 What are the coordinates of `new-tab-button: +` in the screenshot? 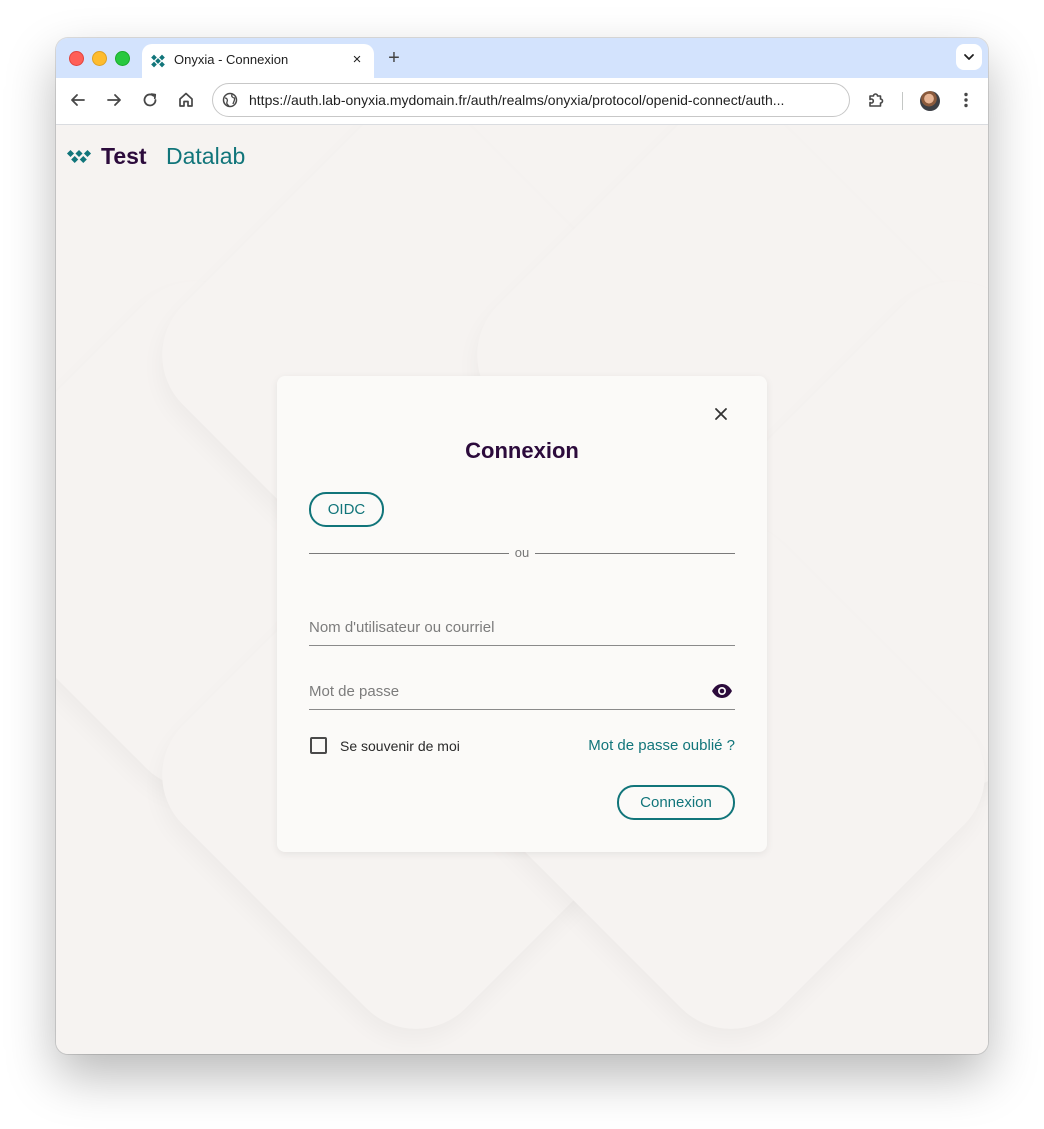 It's located at (394, 58).